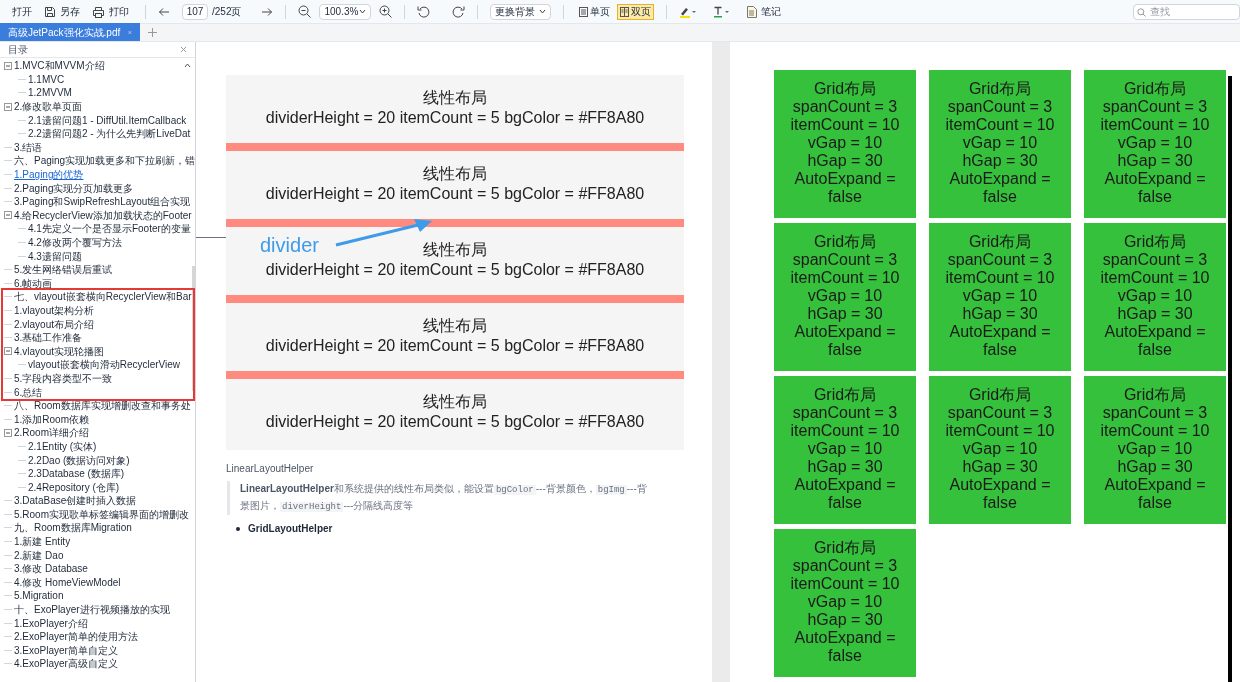 This screenshot has height=682, width=1240. I want to click on toc-item: 1.Paging的优势, so click(49, 175).